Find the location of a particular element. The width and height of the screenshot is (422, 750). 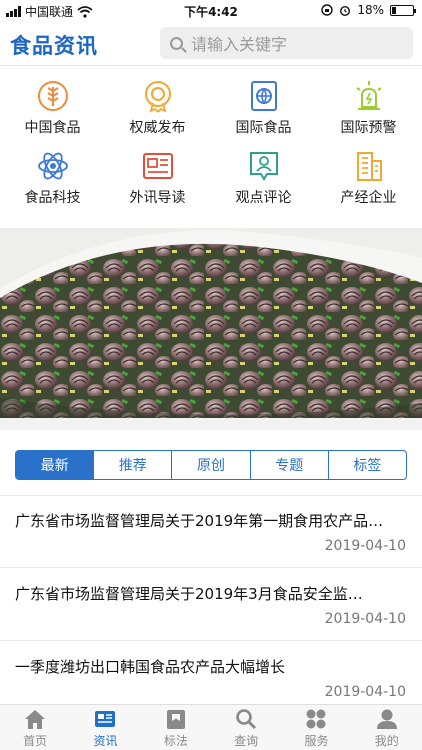

category-international-warning: 国际预警 is located at coordinates (368, 108).